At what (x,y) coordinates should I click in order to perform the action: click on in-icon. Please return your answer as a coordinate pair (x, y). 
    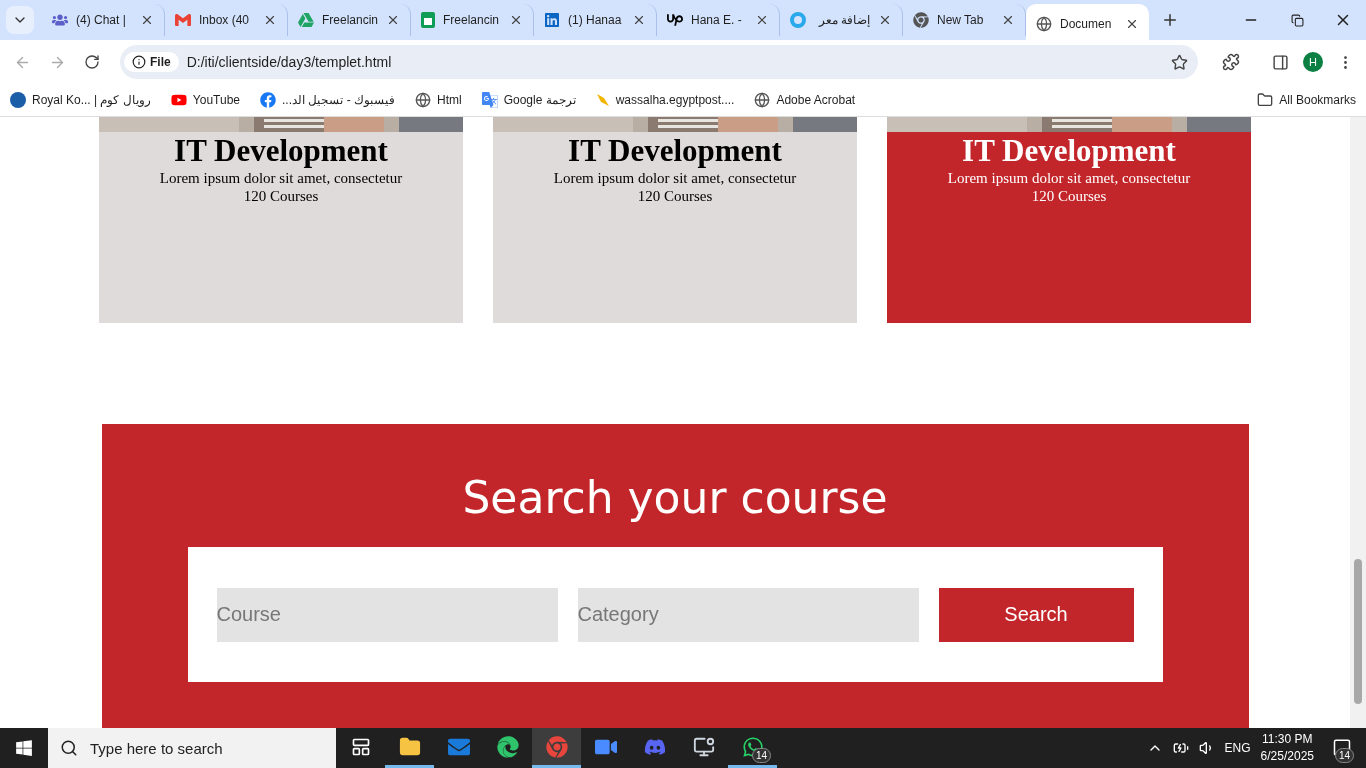
    Looking at the image, I should click on (552, 20).